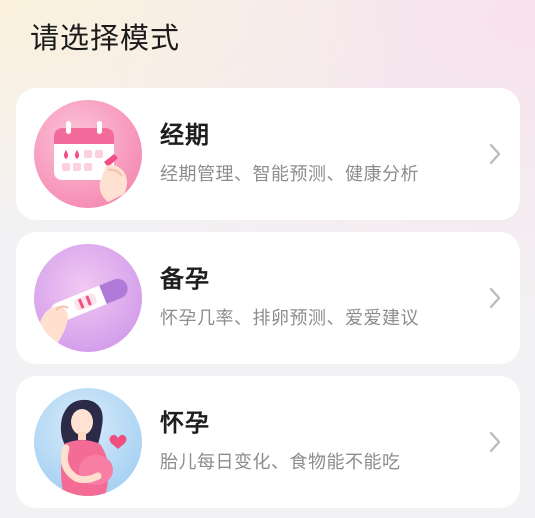  What do you see at coordinates (105, 38) in the screenshot?
I see `page-title: 请选择模式` at bounding box center [105, 38].